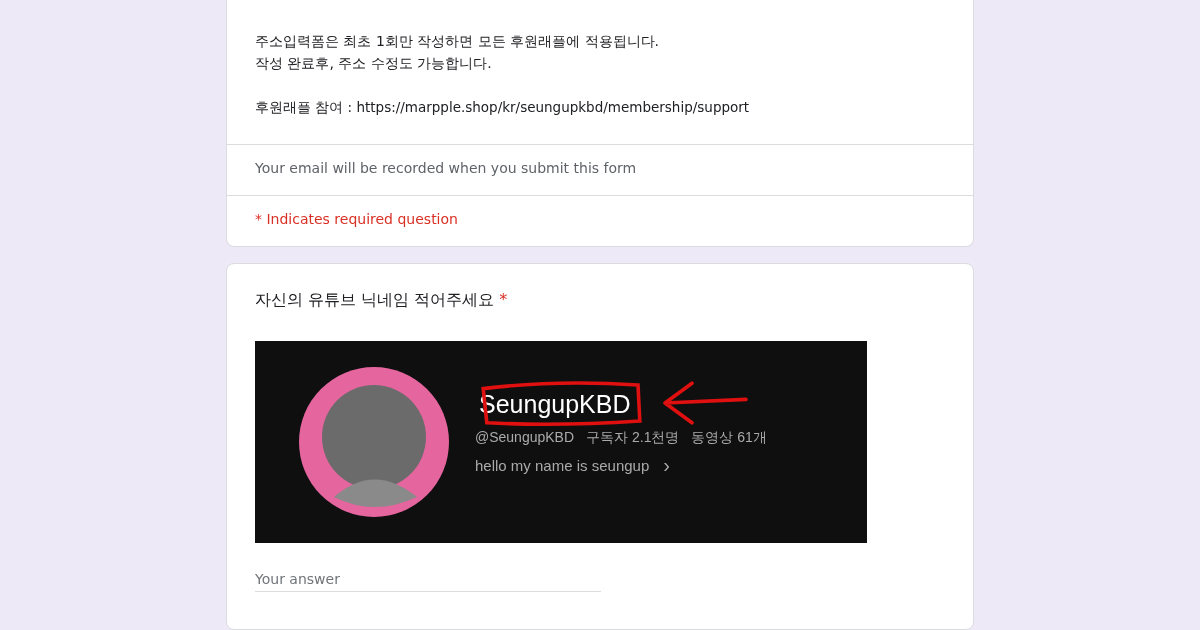 This screenshot has height=630, width=1200. What do you see at coordinates (503, 299) in the screenshot?
I see `required-mark: *` at bounding box center [503, 299].